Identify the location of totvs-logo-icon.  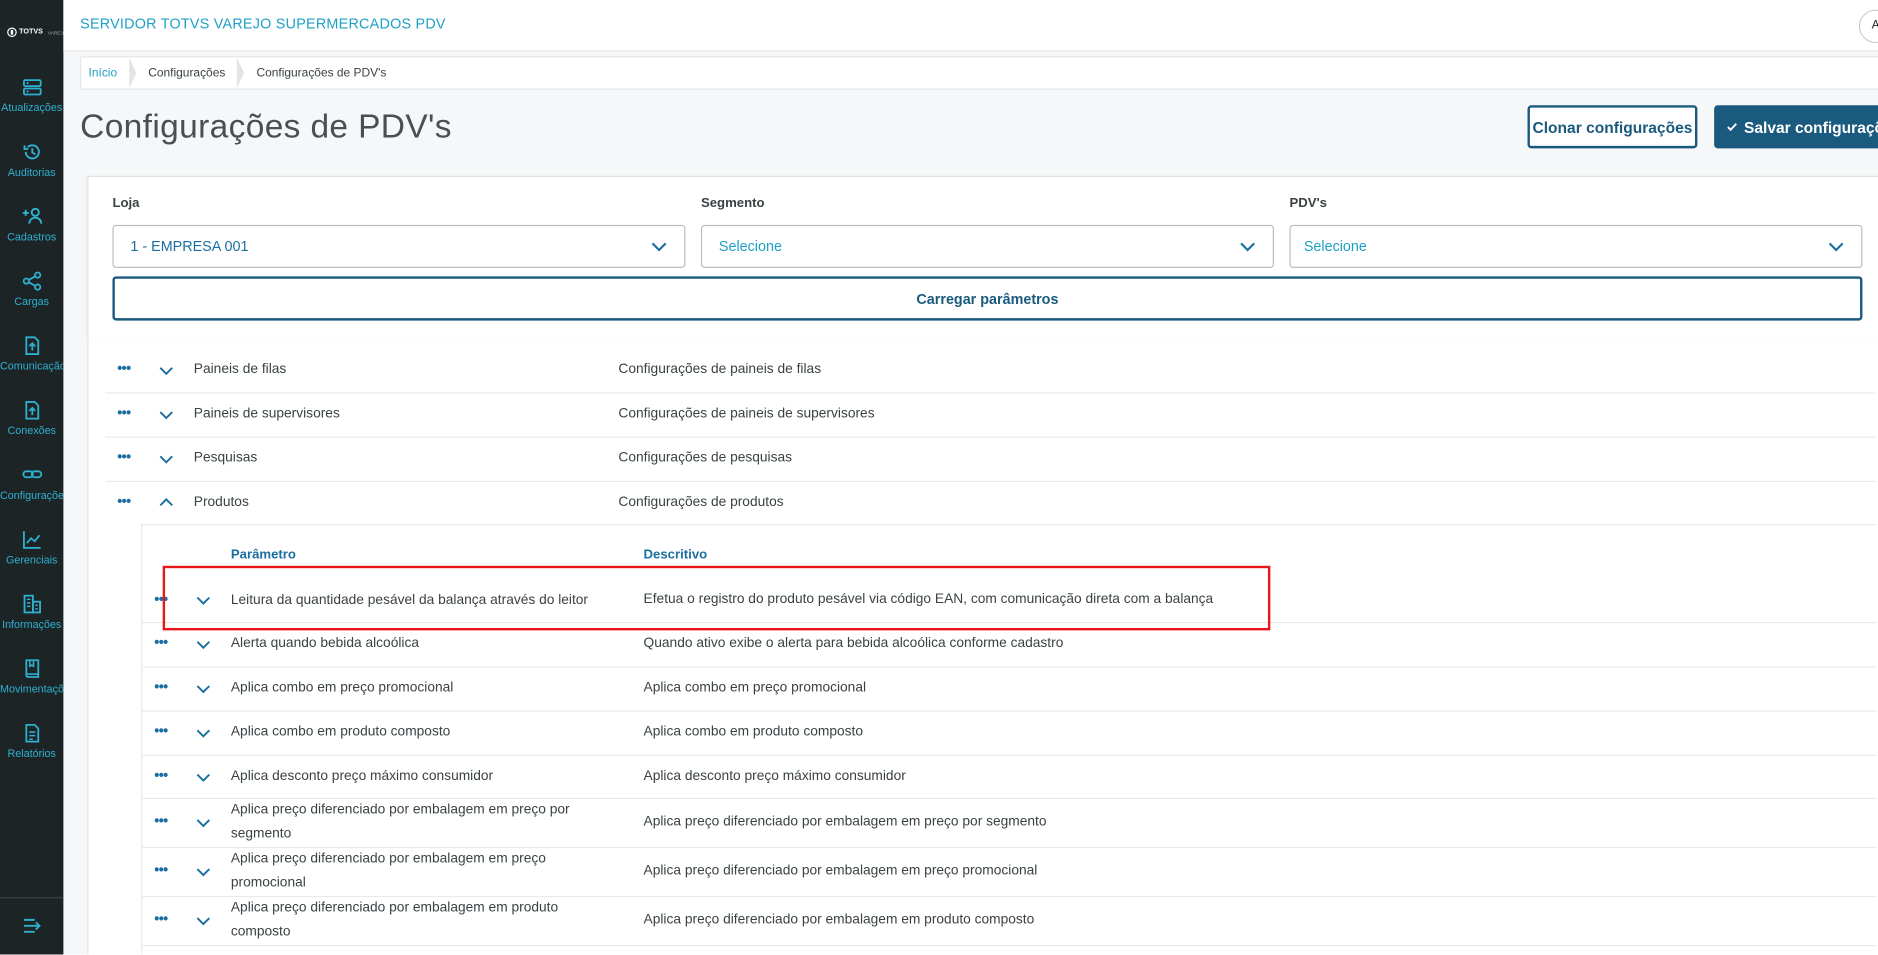
(12, 32).